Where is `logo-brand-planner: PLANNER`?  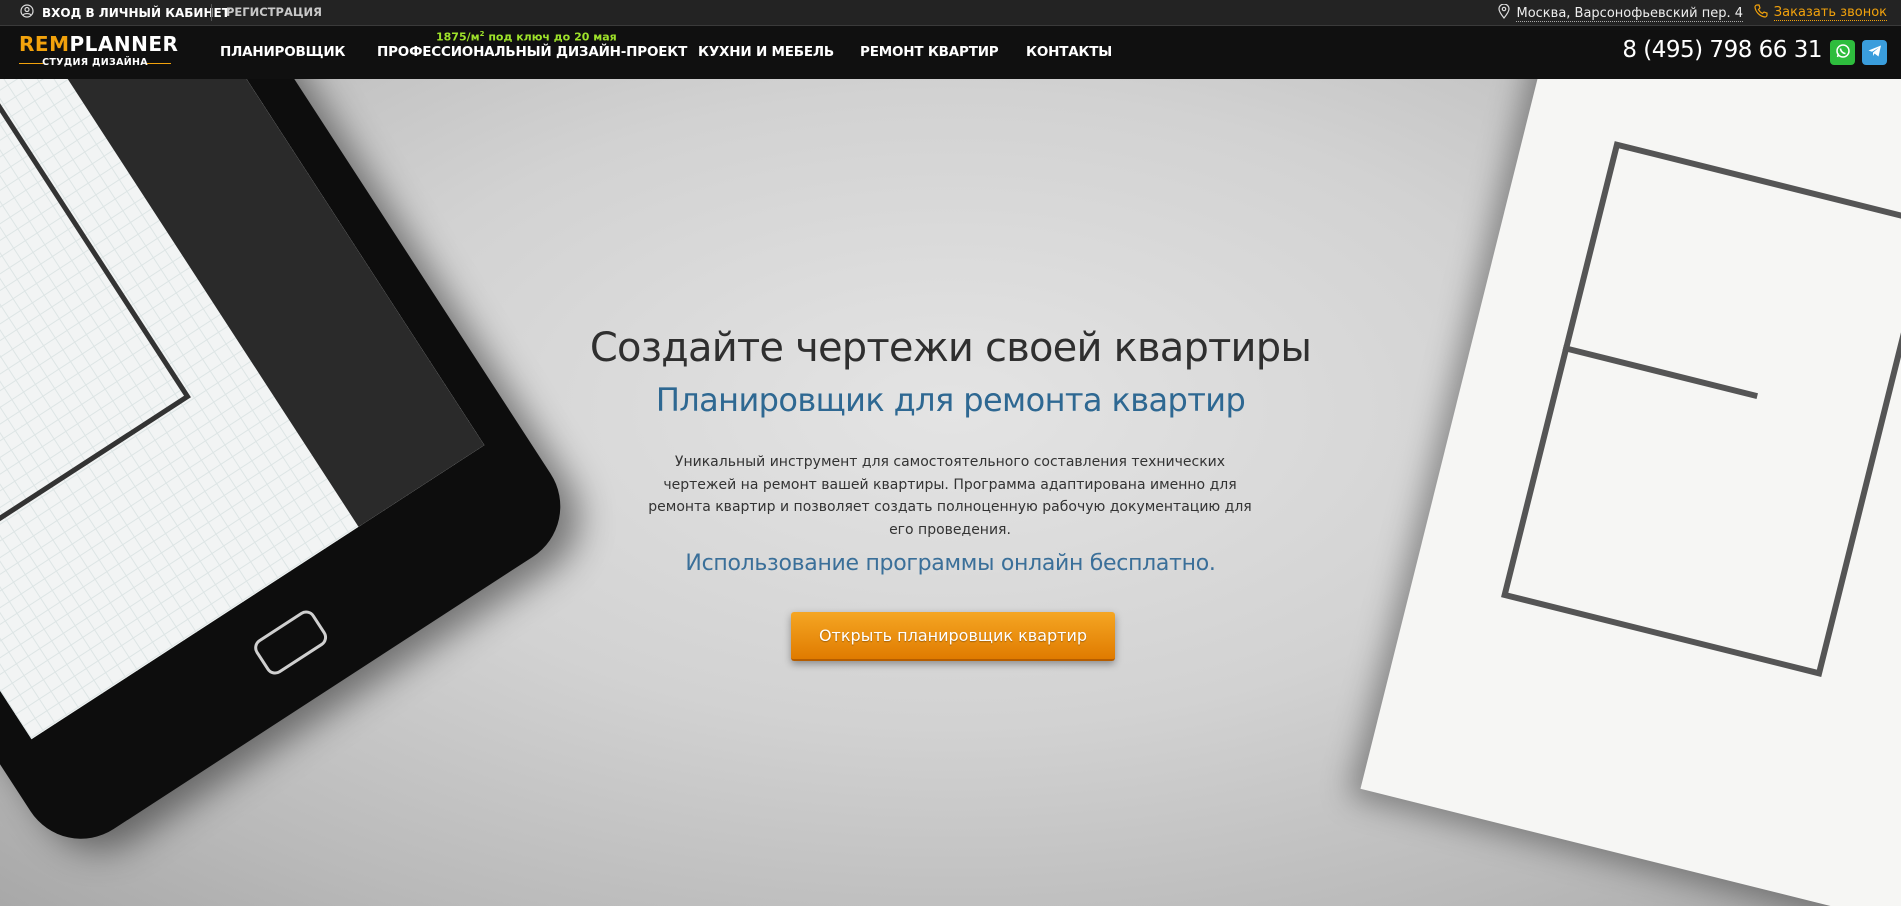 logo-brand-planner: PLANNER is located at coordinates (124, 44).